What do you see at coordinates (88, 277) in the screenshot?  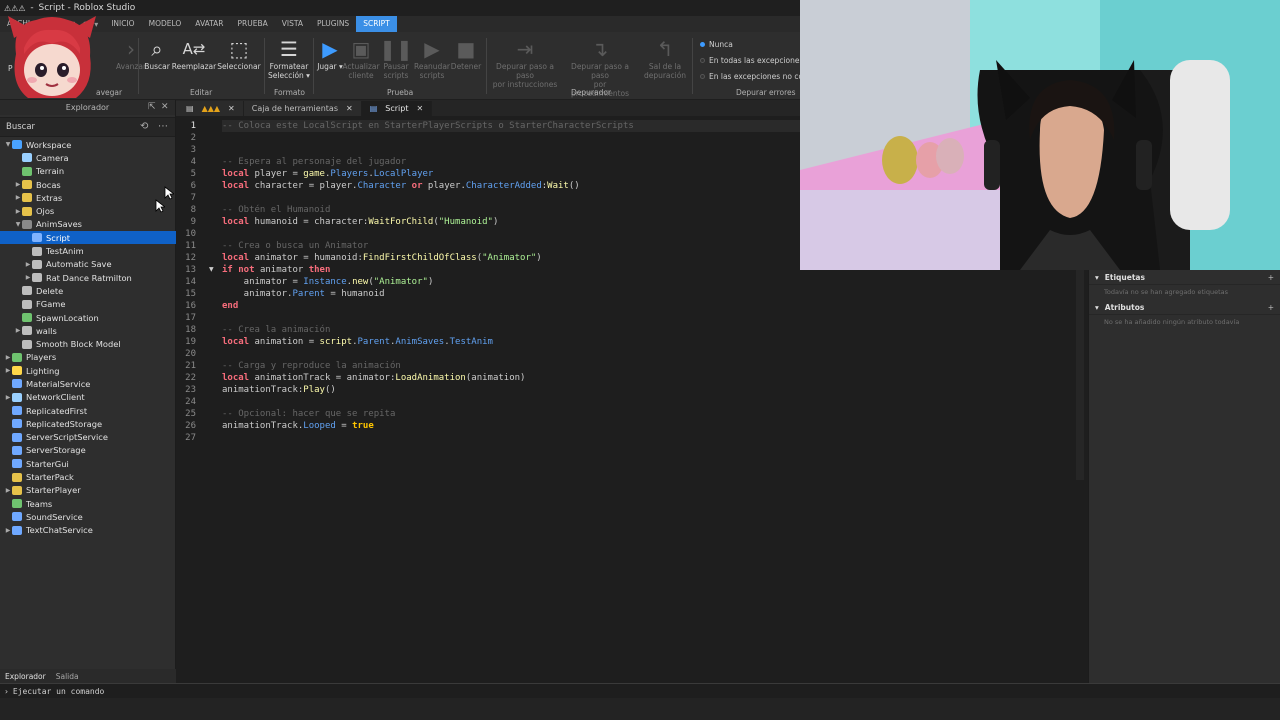 I see `explorer-item-rat-dance-ratmilton: ▶ Rat Dance Ratmilton` at bounding box center [88, 277].